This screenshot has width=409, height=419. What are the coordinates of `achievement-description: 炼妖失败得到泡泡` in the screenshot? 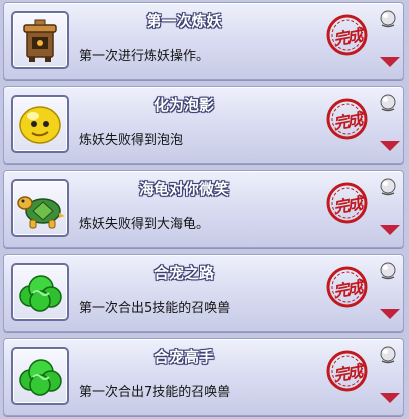 It's located at (131, 140).